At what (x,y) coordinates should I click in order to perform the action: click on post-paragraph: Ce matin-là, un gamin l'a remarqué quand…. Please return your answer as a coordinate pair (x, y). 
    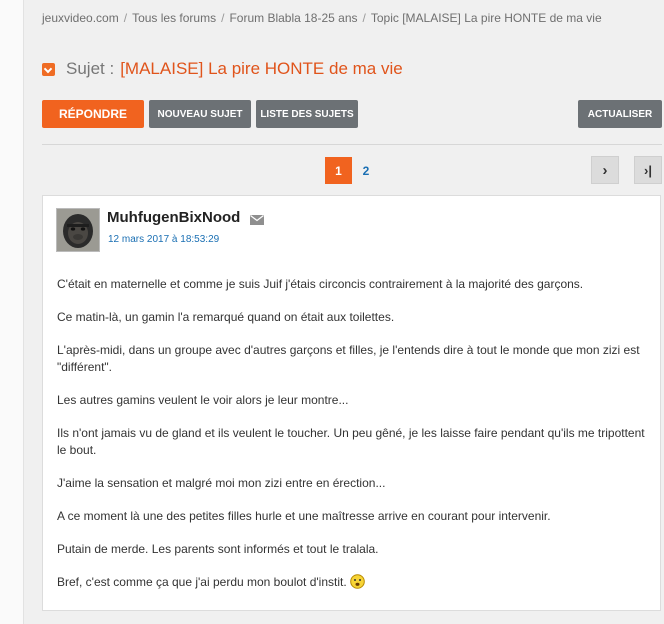
    Looking at the image, I should click on (226, 317).